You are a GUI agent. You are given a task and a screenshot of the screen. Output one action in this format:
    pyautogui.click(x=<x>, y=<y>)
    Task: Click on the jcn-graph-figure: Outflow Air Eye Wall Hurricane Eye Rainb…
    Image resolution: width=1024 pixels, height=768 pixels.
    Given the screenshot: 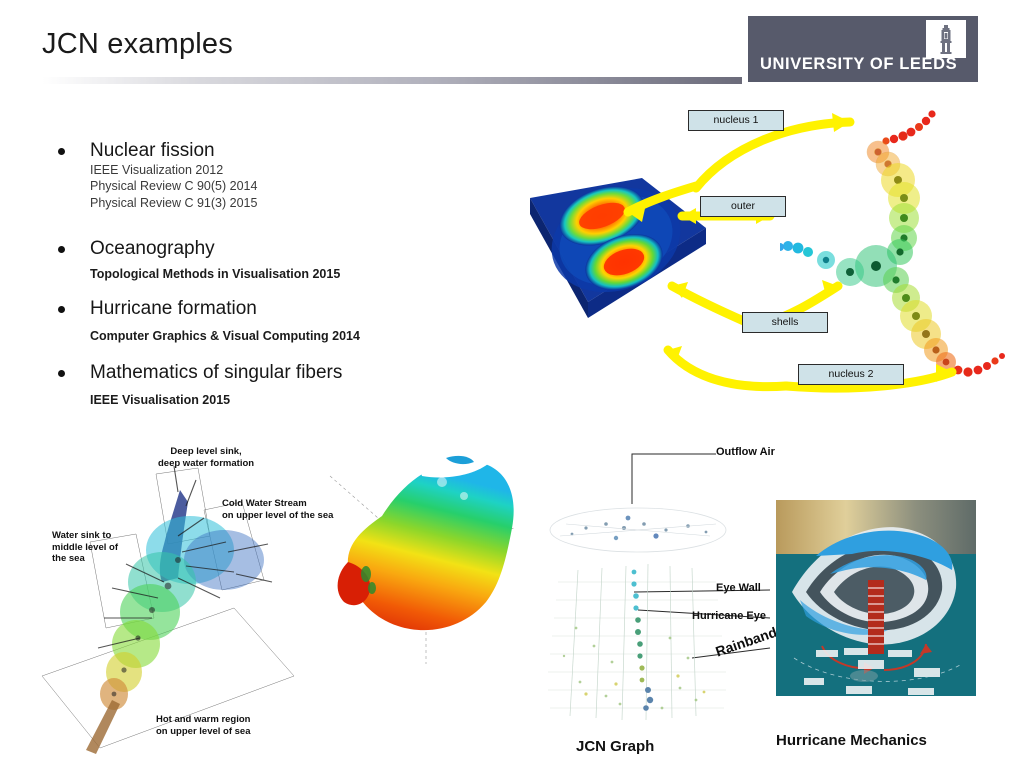 What is the action you would take?
    pyautogui.click(x=650, y=600)
    